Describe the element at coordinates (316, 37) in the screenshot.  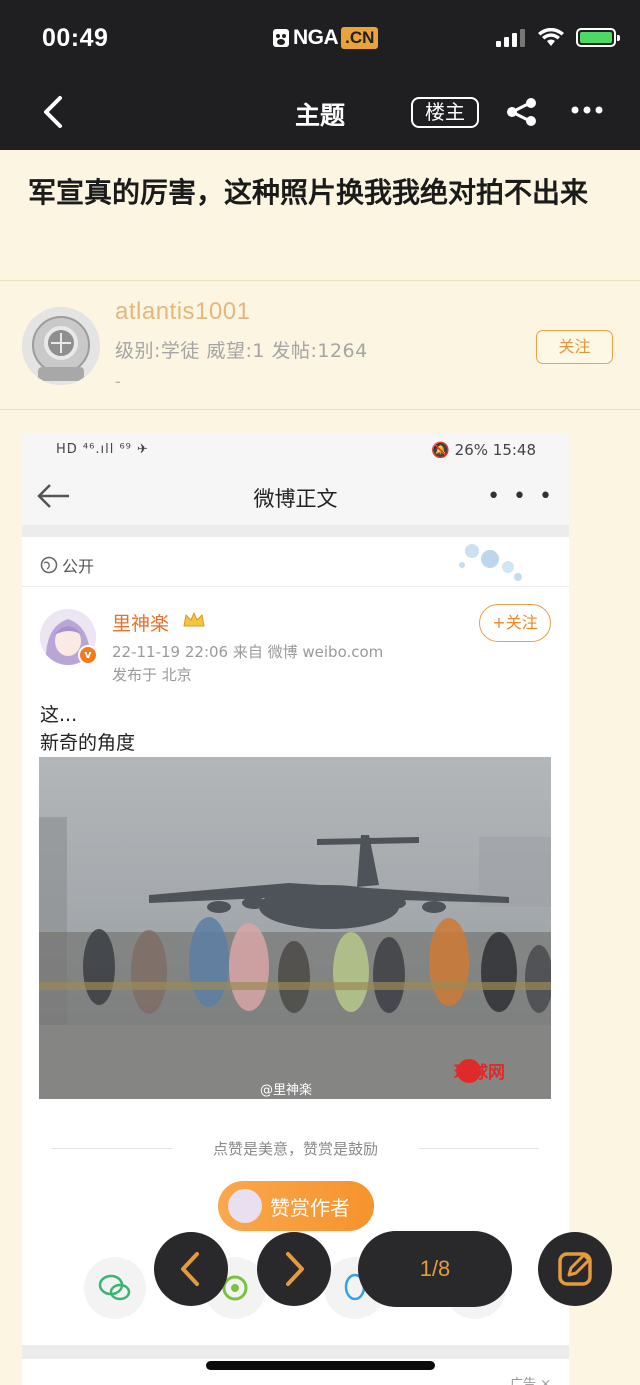
I see `logo-text: NGA` at that location.